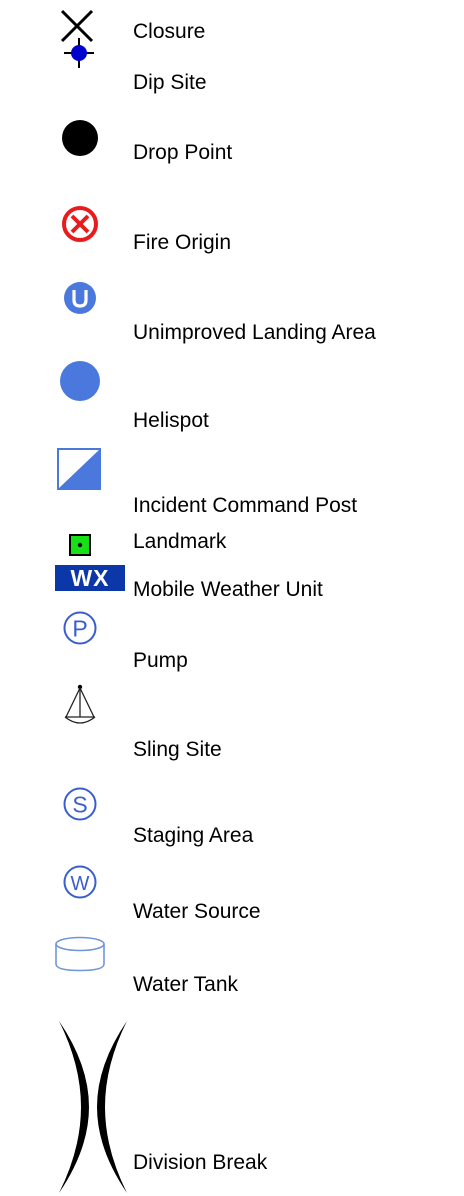 The image size is (464, 1196). Describe the element at coordinates (80, 224) in the screenshot. I see `circled-x-icon` at that location.